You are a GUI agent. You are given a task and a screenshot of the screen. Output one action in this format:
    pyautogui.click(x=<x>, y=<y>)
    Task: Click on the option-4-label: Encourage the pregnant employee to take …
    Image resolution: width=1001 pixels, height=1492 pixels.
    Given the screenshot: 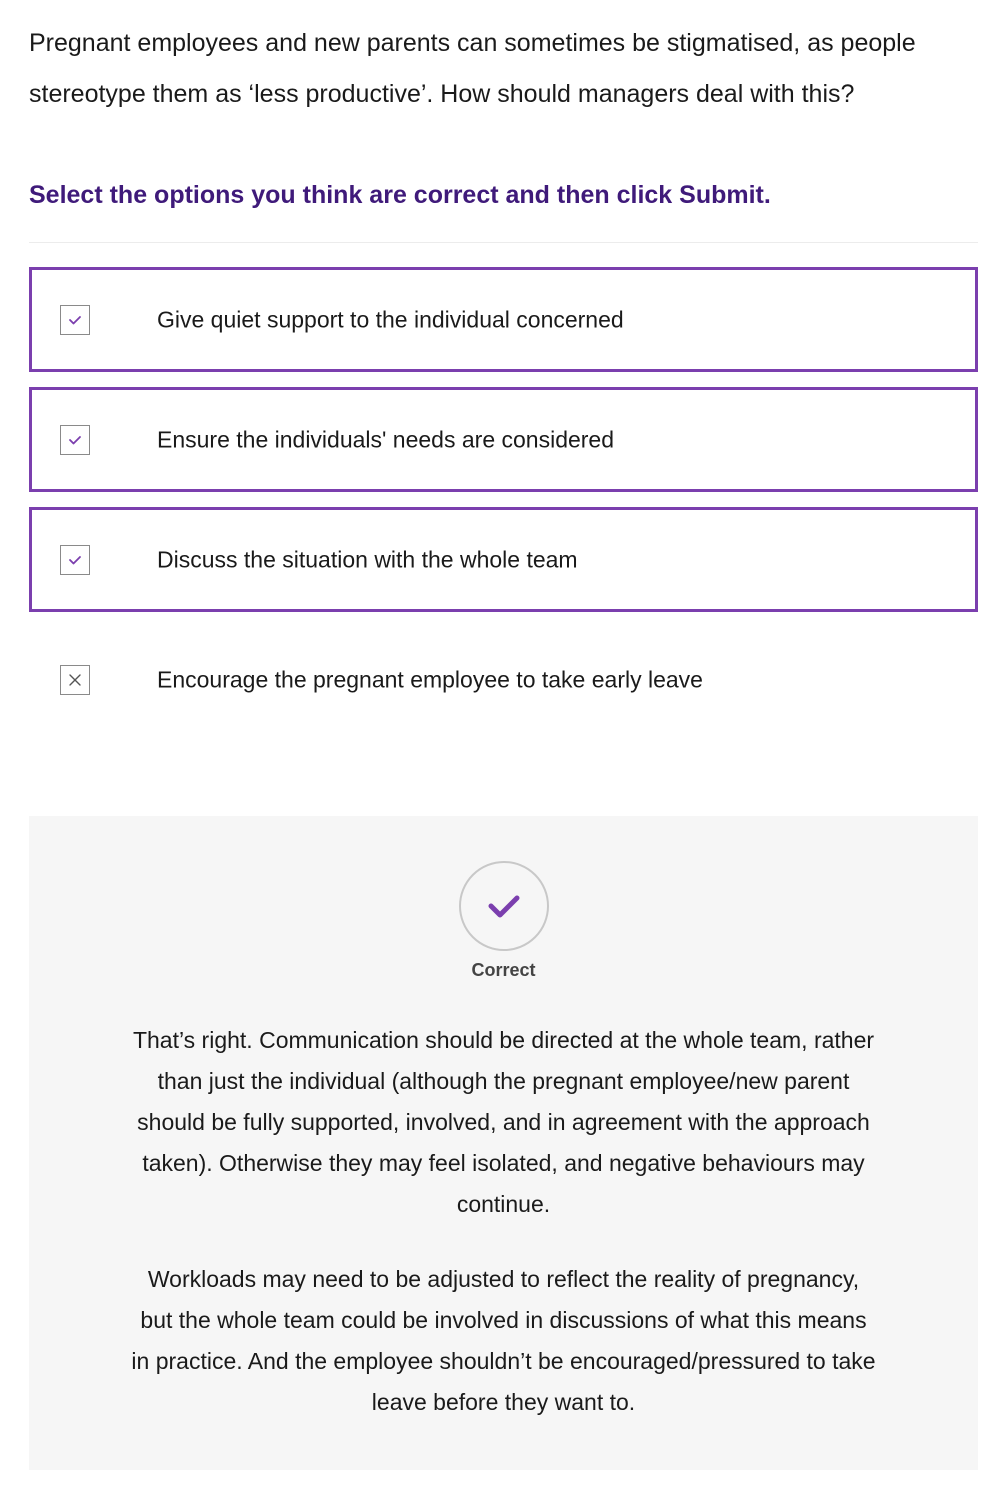 What is the action you would take?
    pyautogui.click(x=430, y=679)
    